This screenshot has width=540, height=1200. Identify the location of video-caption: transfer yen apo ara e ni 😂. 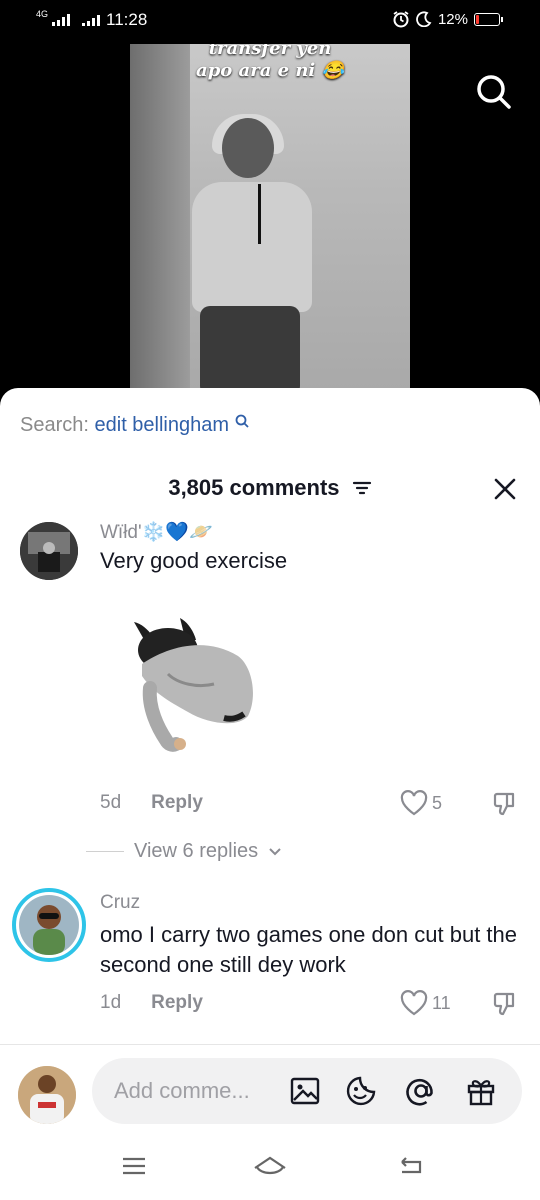
(270, 63).